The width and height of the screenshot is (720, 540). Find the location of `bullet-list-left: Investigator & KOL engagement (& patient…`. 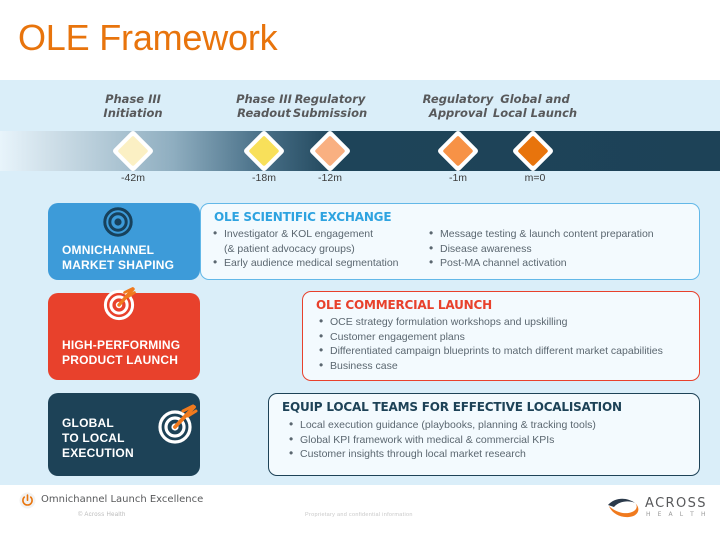

bullet-list-left: Investigator & KOL engagement (& patient… is located at coordinates (306, 248).